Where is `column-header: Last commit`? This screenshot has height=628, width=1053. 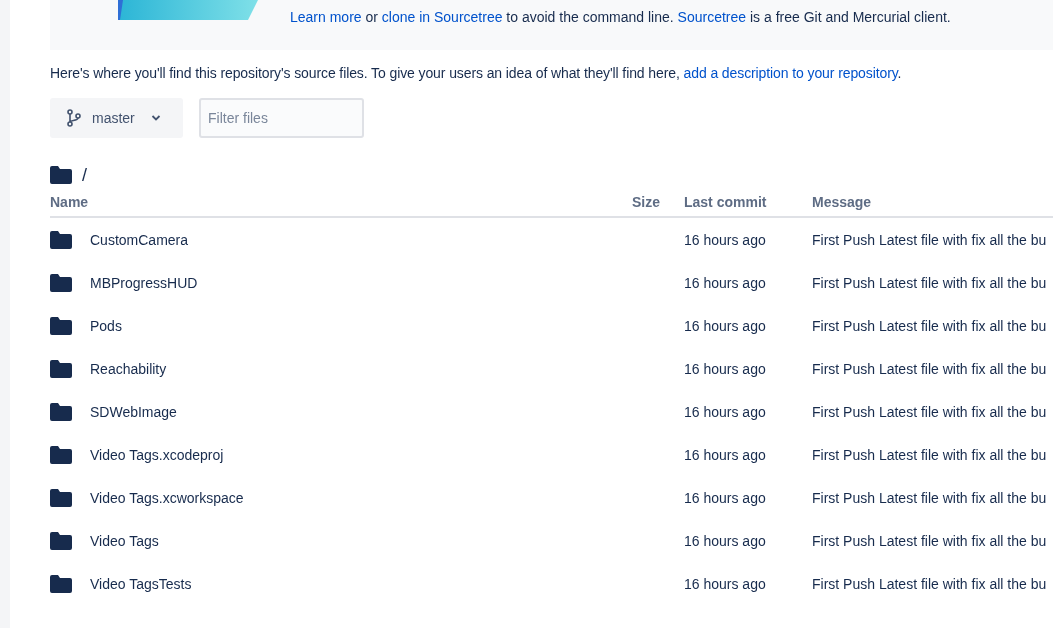 column-header: Last commit is located at coordinates (726, 202).